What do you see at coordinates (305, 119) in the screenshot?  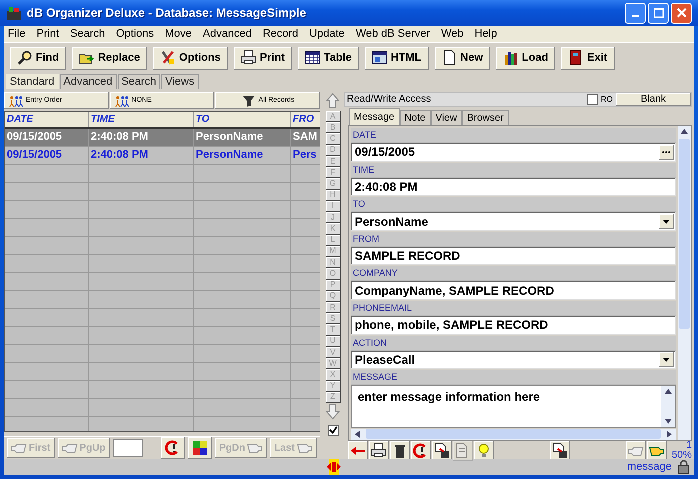 I see `column-header: FRO` at bounding box center [305, 119].